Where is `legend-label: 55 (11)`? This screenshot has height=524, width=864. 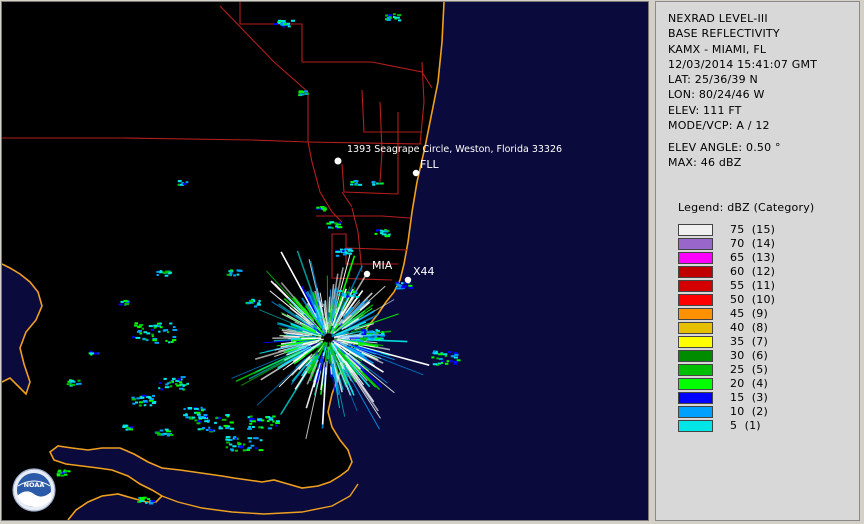
legend-label: 55 (11) is located at coordinates (753, 285).